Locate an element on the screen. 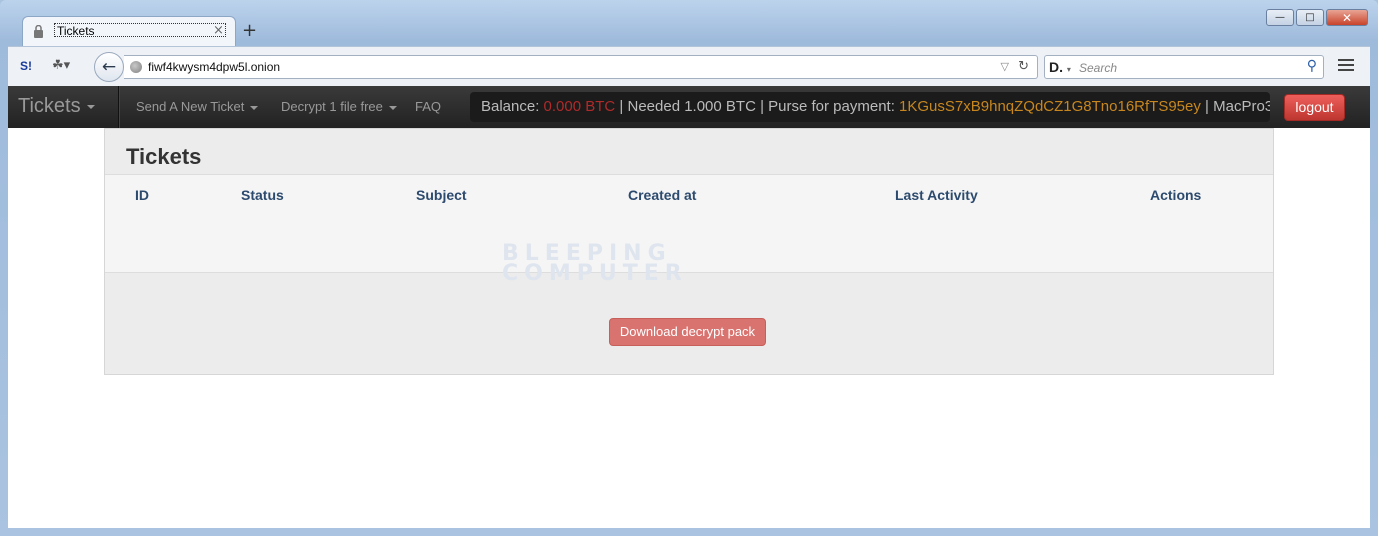 The image size is (1378, 536). purse-address: 1KGusS7xB9hnqZQdCZ1G8Tno16RfTS95ey is located at coordinates (1050, 106).